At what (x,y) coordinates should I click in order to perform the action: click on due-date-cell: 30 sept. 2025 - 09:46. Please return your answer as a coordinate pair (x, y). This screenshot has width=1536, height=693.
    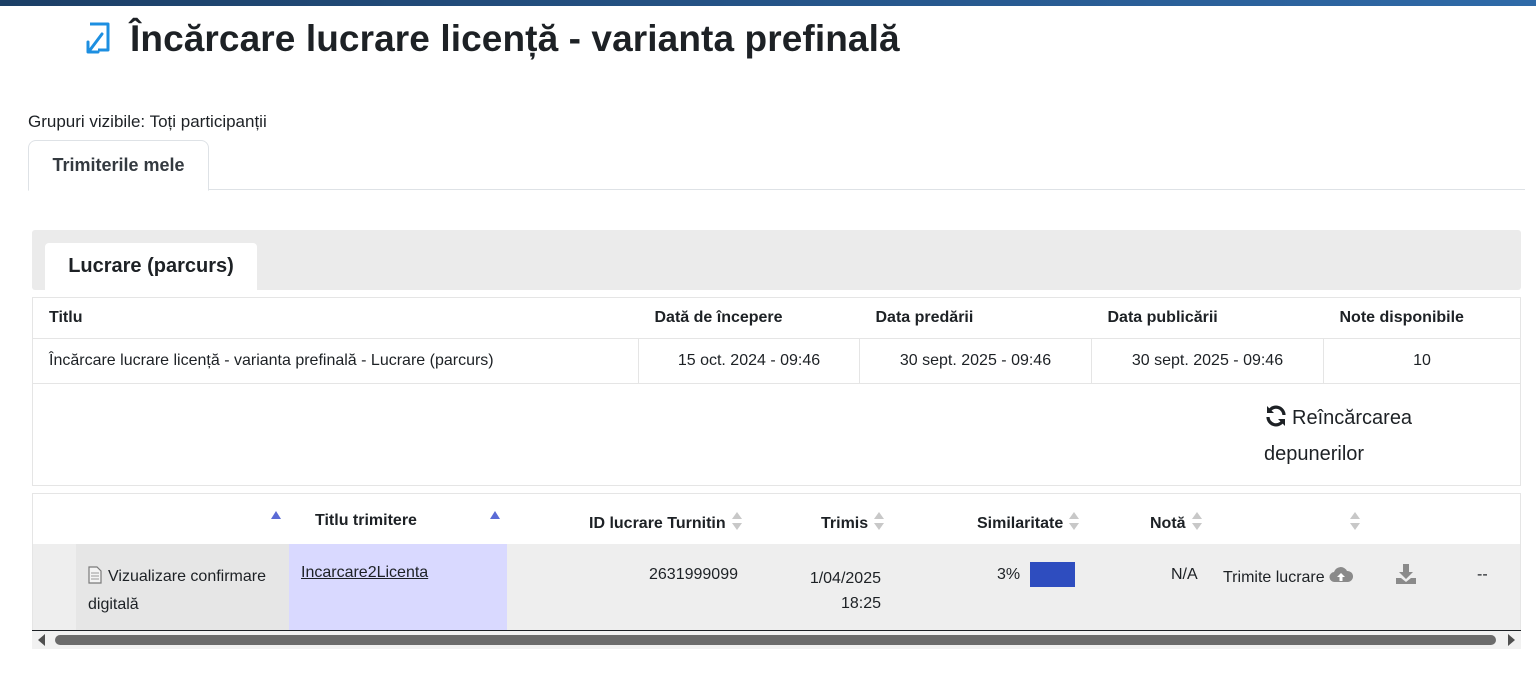
    Looking at the image, I should click on (975, 361).